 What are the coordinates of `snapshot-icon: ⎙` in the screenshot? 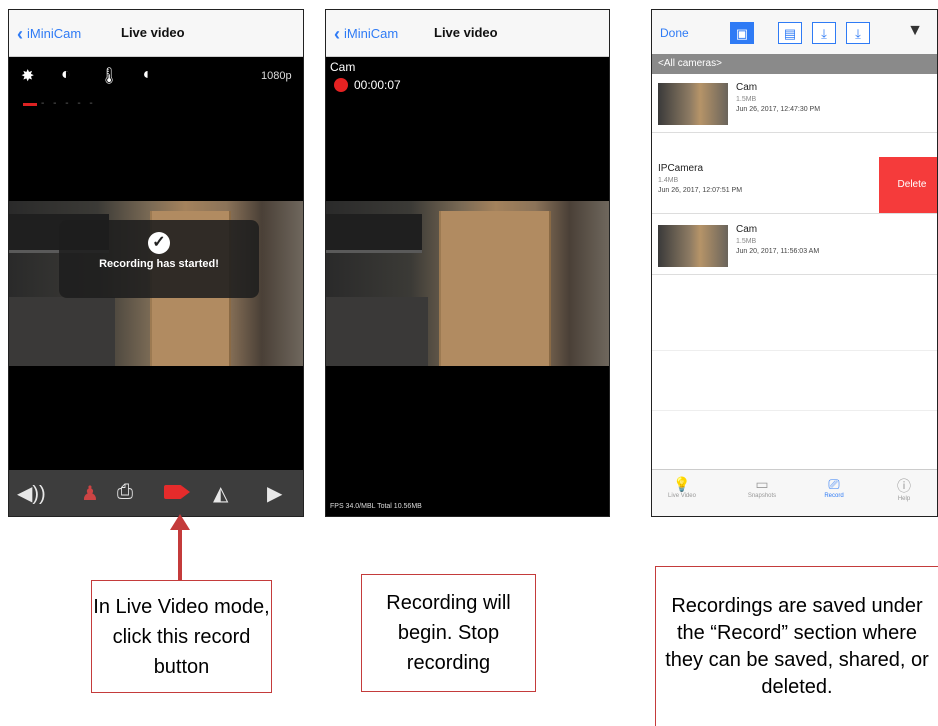 It's located at (125, 492).